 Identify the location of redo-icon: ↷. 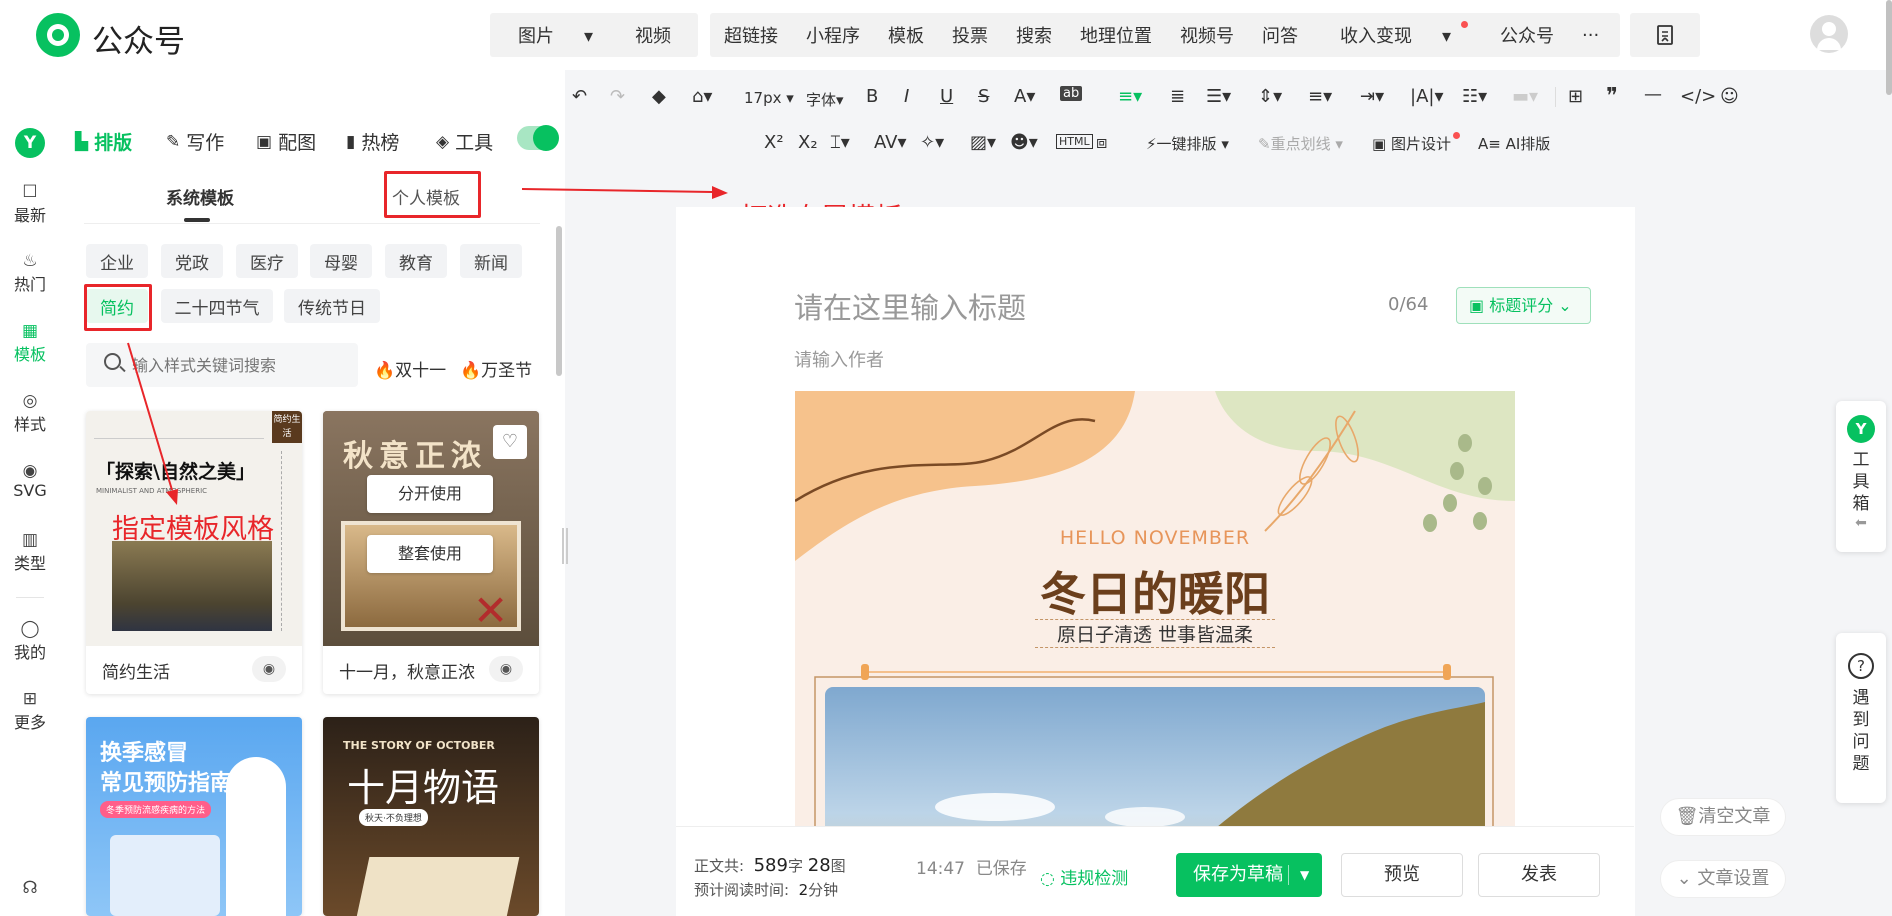
(617, 96).